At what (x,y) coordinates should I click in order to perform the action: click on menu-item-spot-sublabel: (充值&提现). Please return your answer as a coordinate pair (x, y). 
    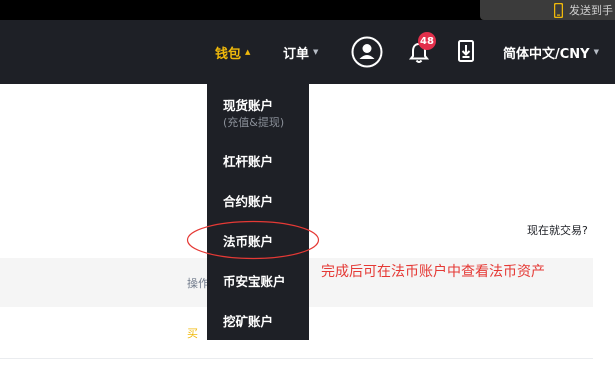
    Looking at the image, I should click on (254, 122).